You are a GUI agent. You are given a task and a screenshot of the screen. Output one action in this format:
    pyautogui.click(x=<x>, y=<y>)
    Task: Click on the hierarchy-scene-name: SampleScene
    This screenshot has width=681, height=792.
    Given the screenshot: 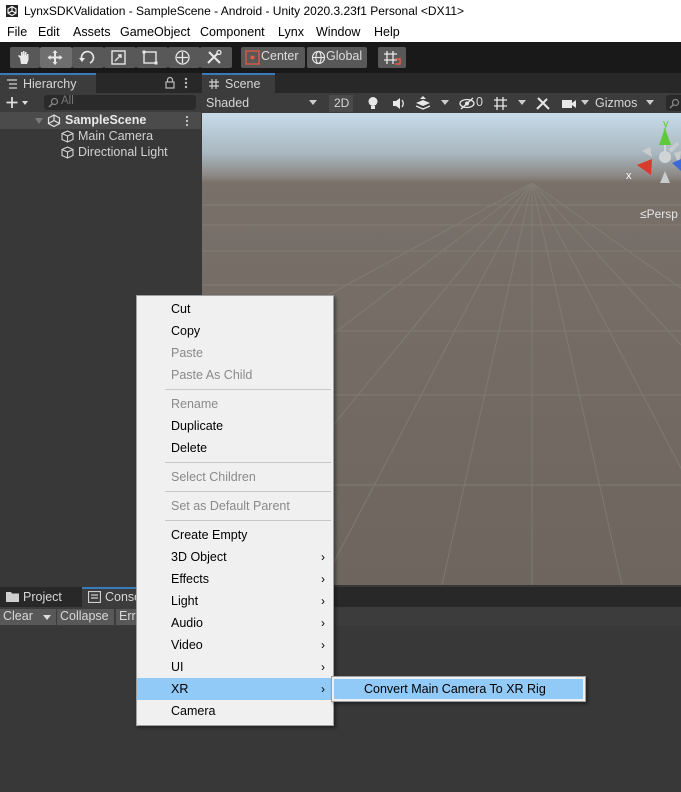 What is the action you would take?
    pyautogui.click(x=106, y=120)
    